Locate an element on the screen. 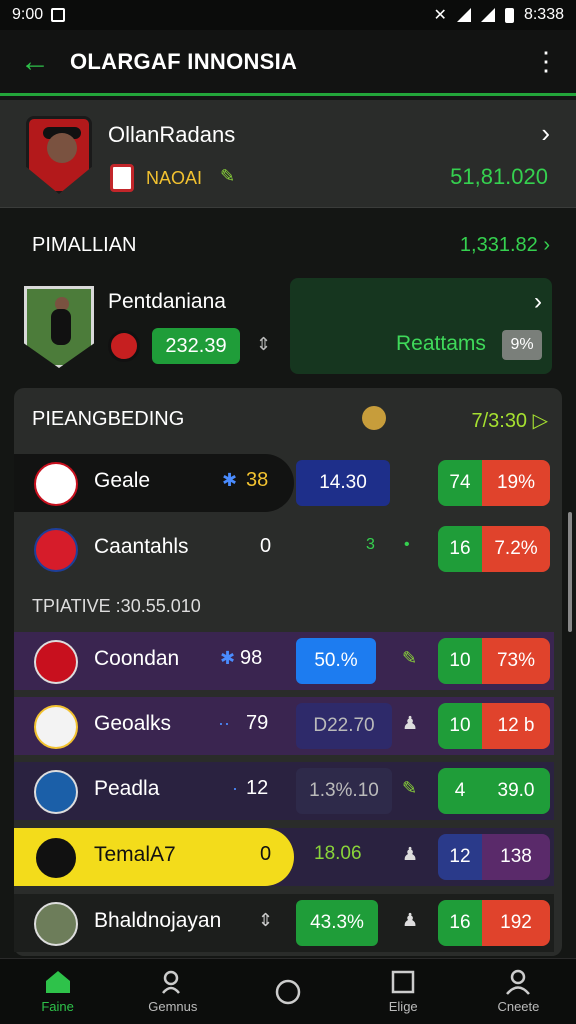  score-a: 10 is located at coordinates (460, 726).